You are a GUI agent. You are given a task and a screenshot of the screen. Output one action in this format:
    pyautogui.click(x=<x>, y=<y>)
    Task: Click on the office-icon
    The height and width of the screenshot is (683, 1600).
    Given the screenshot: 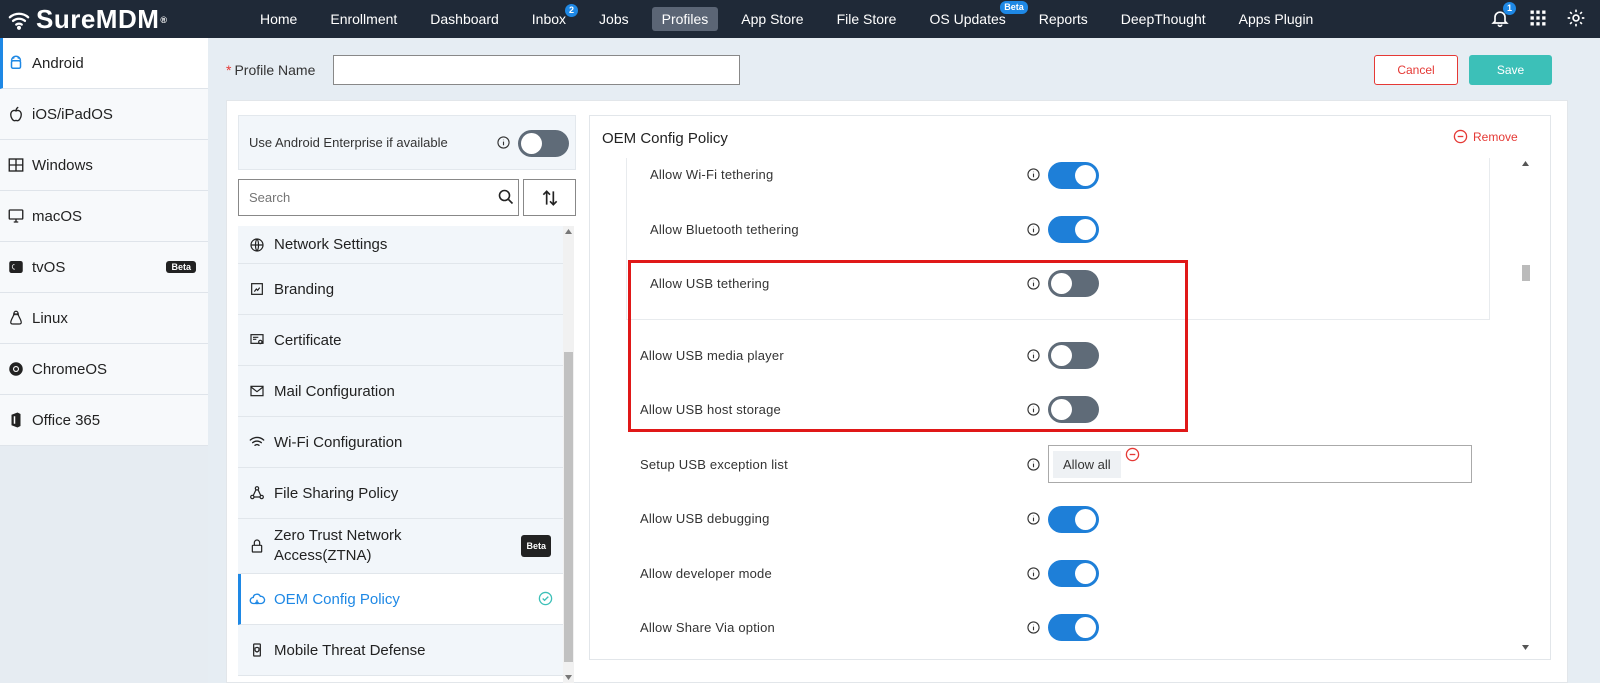 What is the action you would take?
    pyautogui.click(x=16, y=420)
    